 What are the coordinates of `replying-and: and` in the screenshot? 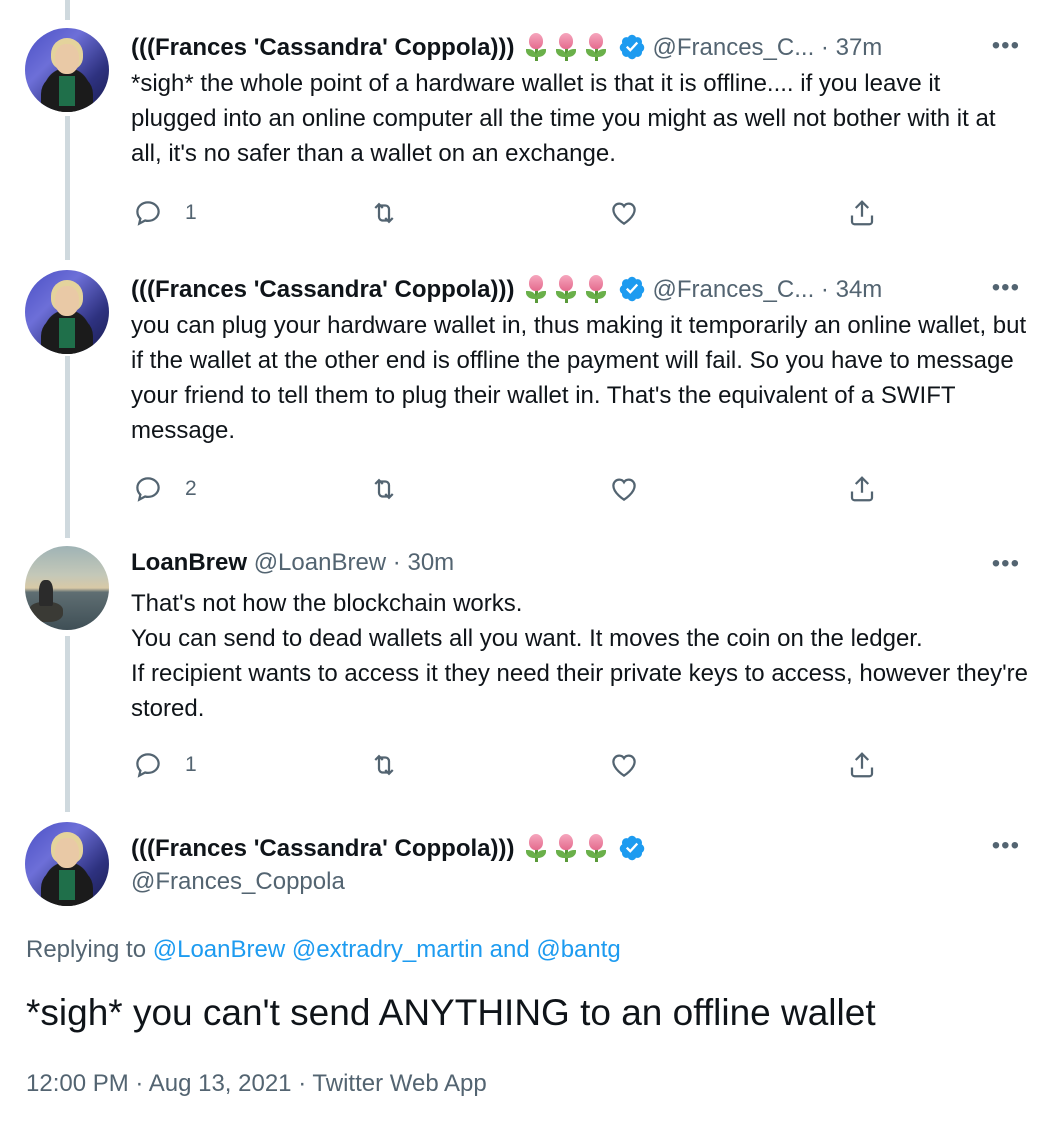 It's located at (509, 949).